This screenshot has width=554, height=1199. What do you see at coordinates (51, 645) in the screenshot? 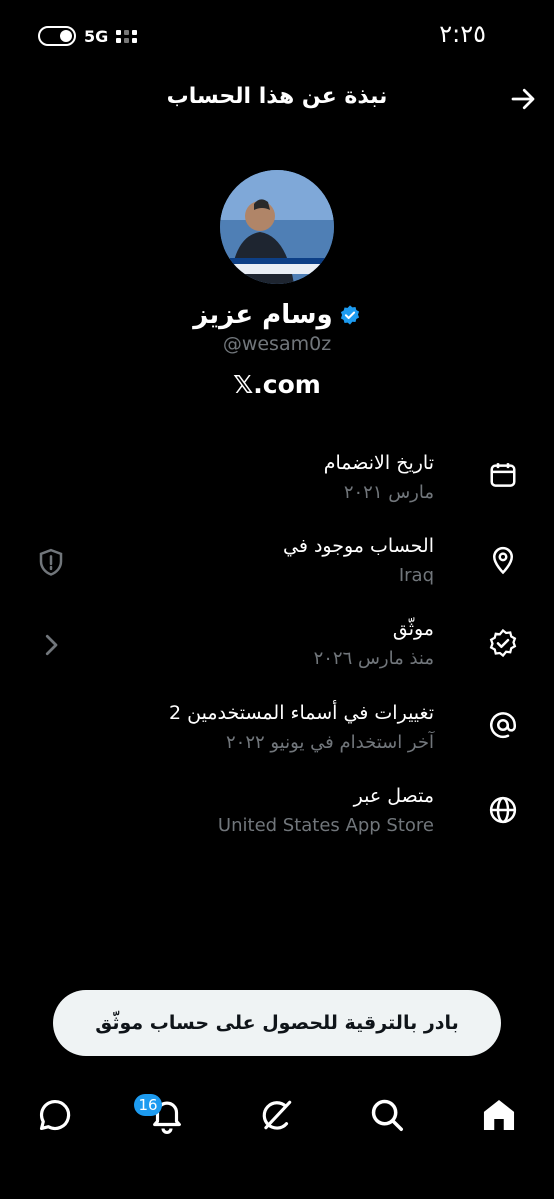
I see `chevron-left-icon` at bounding box center [51, 645].